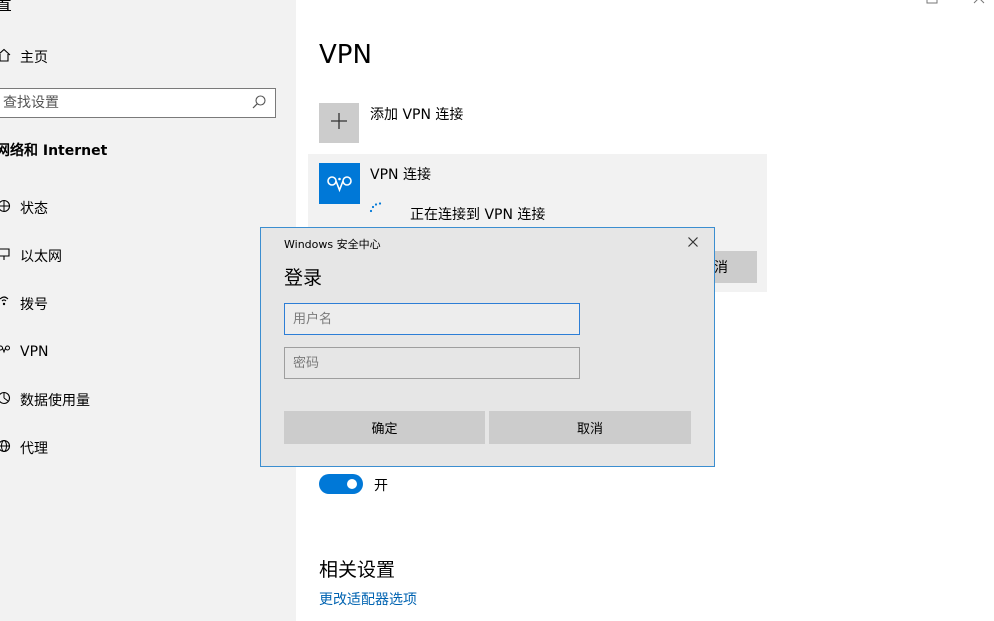 The width and height of the screenshot is (994, 621). Describe the element at coordinates (384, 427) in the screenshot. I see `ok-button: 确定` at that location.